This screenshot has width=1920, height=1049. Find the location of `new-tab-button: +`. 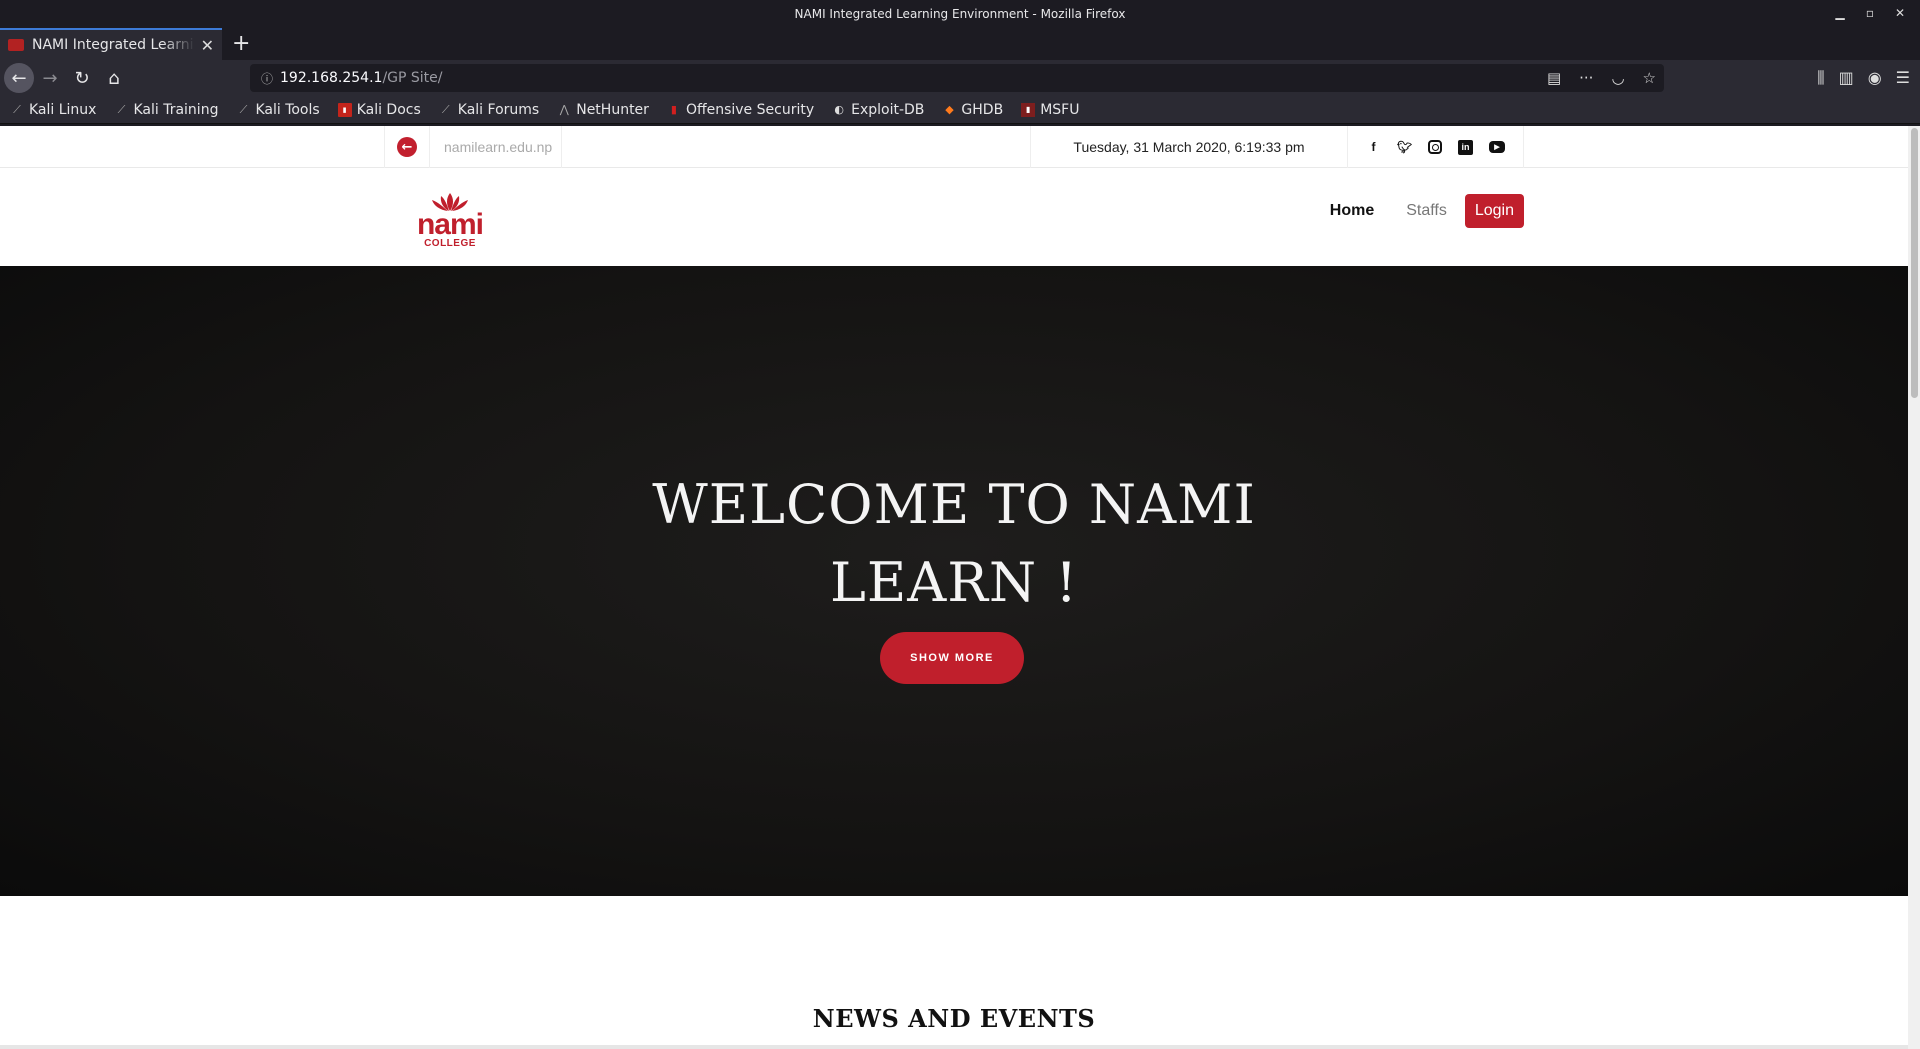

new-tab-button: + is located at coordinates (241, 44).